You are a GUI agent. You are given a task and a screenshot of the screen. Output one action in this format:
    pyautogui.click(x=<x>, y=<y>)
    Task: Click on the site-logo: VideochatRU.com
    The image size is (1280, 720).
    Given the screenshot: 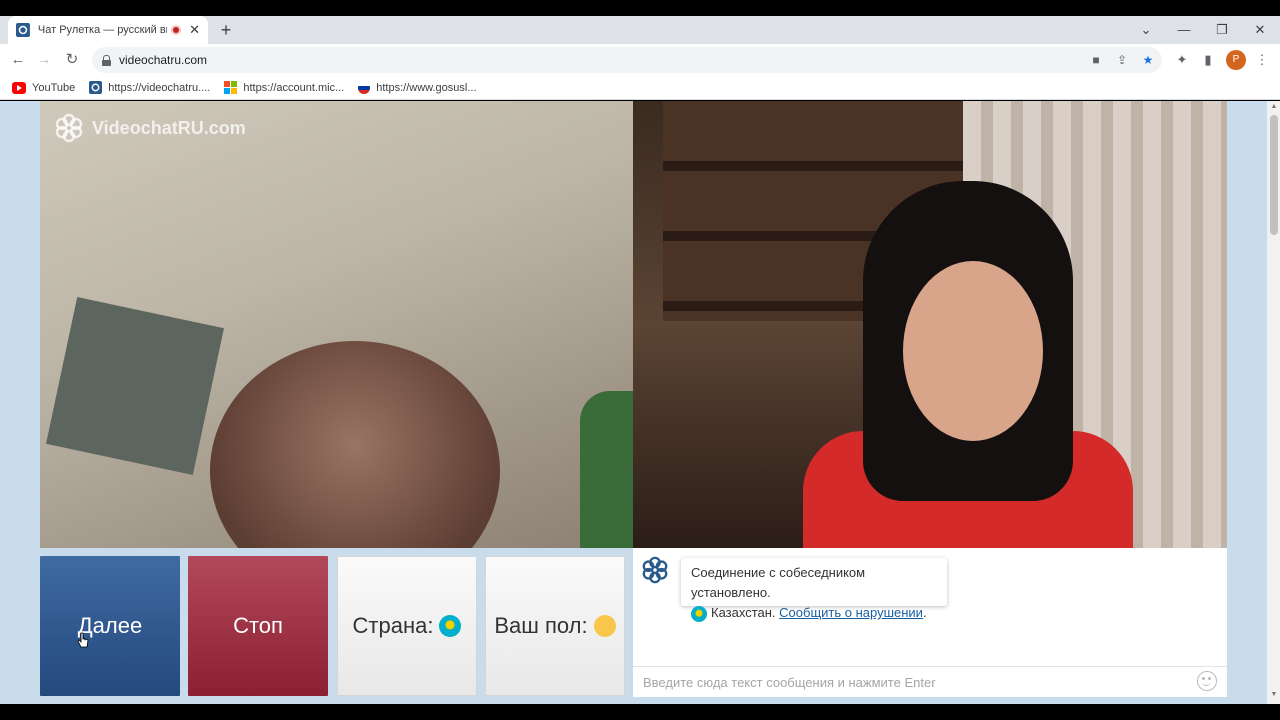 What is the action you would take?
    pyautogui.click(x=150, y=128)
    